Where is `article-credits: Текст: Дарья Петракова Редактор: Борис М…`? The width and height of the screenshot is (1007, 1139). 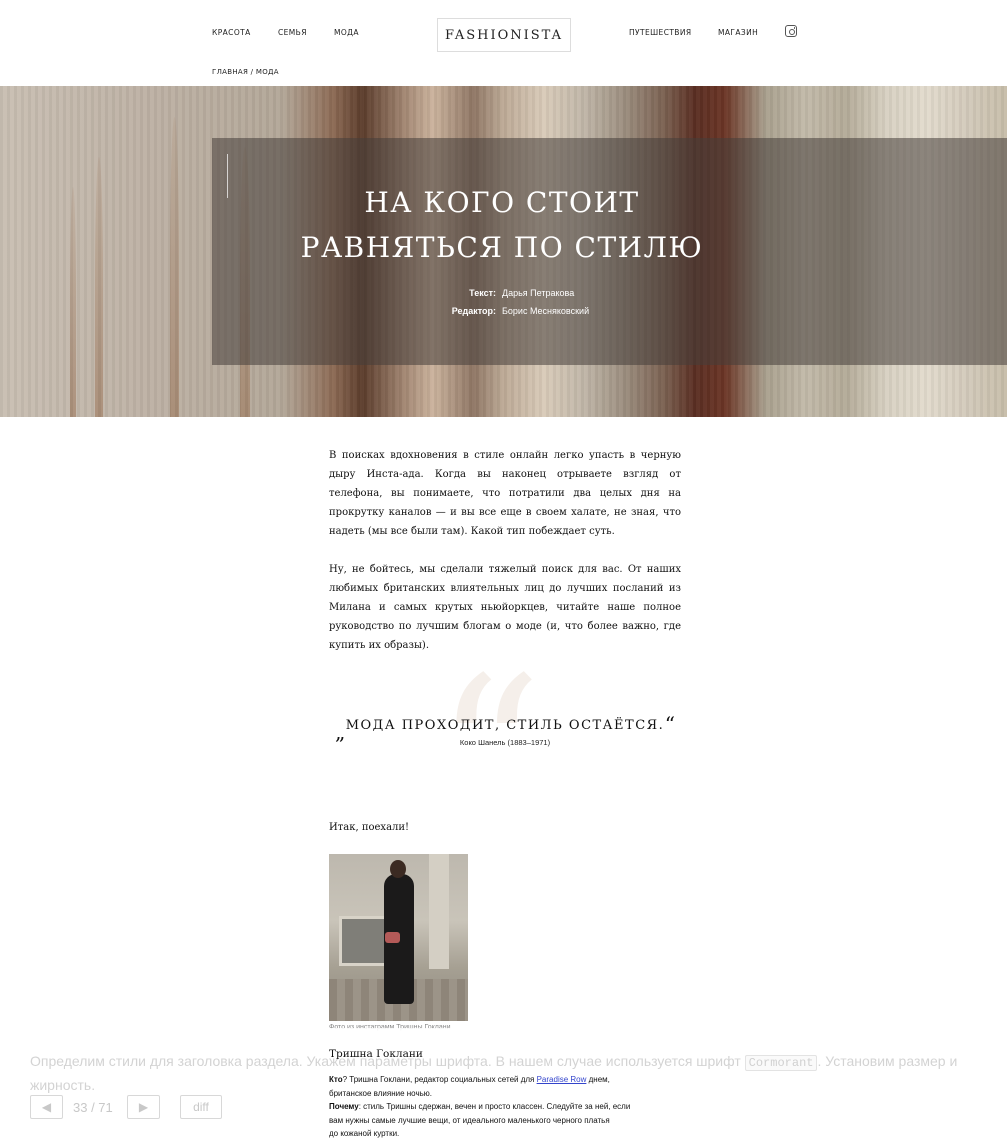 article-credits: Текст: Дарья Петракова Редактор: Борис М… is located at coordinates (502, 306).